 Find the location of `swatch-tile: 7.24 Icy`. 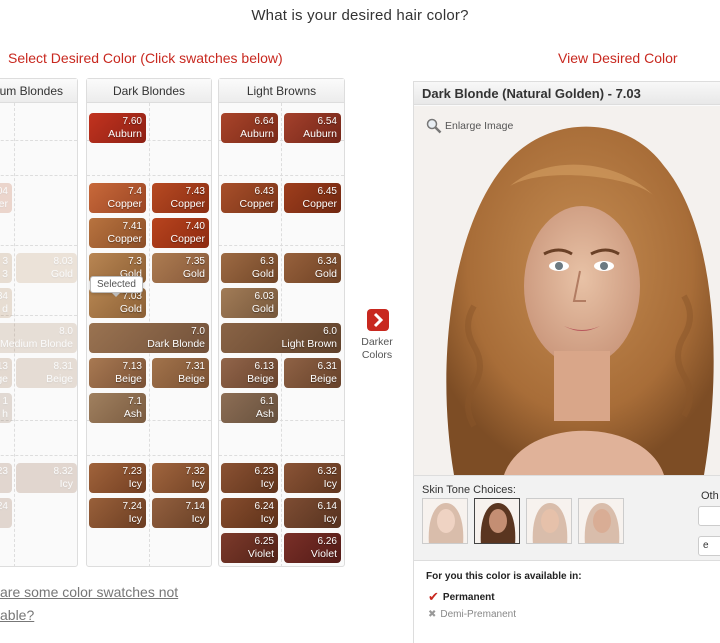

swatch-tile: 7.24 Icy is located at coordinates (117, 513).